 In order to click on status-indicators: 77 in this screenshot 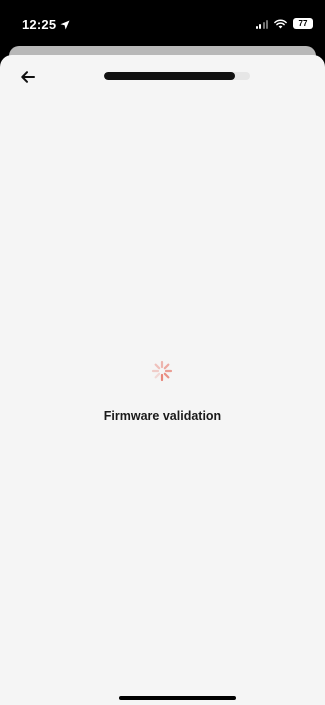, I will do `click(284, 23)`.